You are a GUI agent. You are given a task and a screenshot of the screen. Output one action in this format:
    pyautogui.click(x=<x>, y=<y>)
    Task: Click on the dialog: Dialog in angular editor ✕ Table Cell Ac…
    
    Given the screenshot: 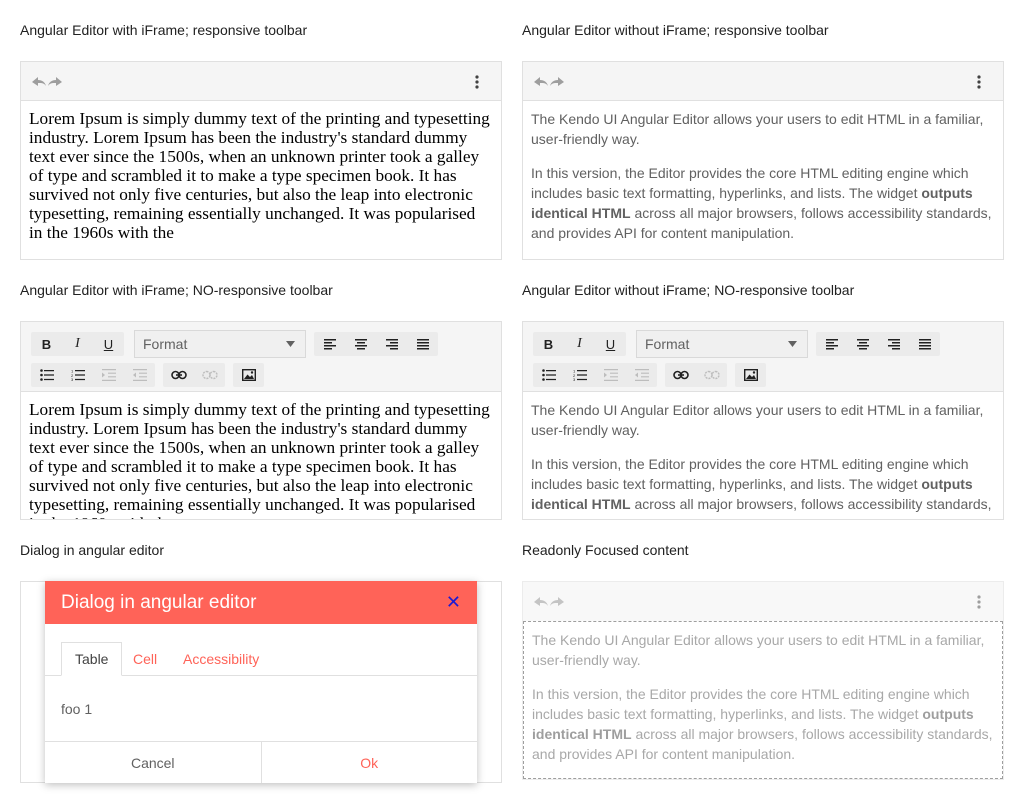 What is the action you would take?
    pyautogui.click(x=261, y=682)
    